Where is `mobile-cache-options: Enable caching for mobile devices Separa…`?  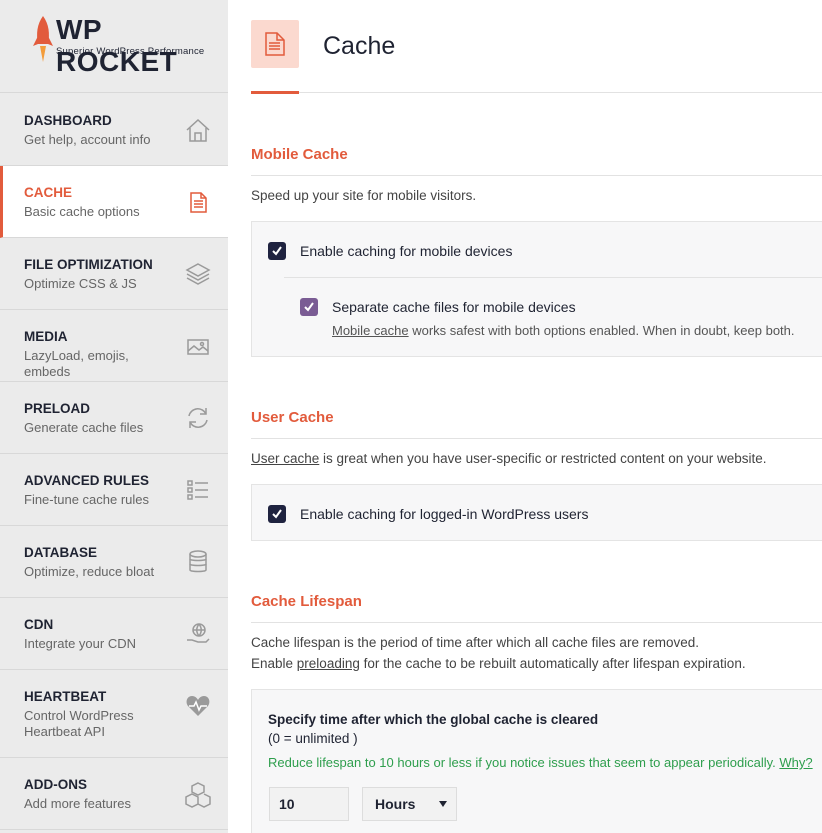
mobile-cache-options: Enable caching for mobile devices Separa… is located at coordinates (536, 289).